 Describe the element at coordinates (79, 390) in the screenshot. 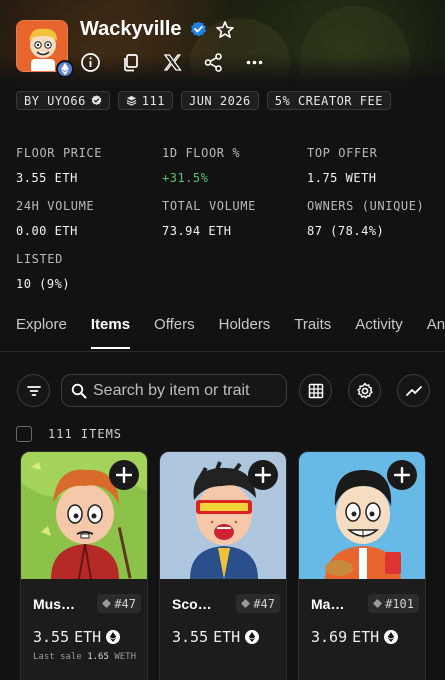

I see `search-icon` at that location.